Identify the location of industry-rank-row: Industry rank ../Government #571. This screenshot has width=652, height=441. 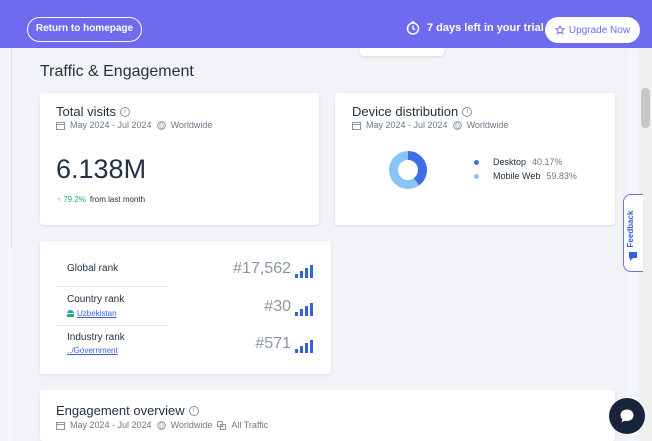
(185, 344).